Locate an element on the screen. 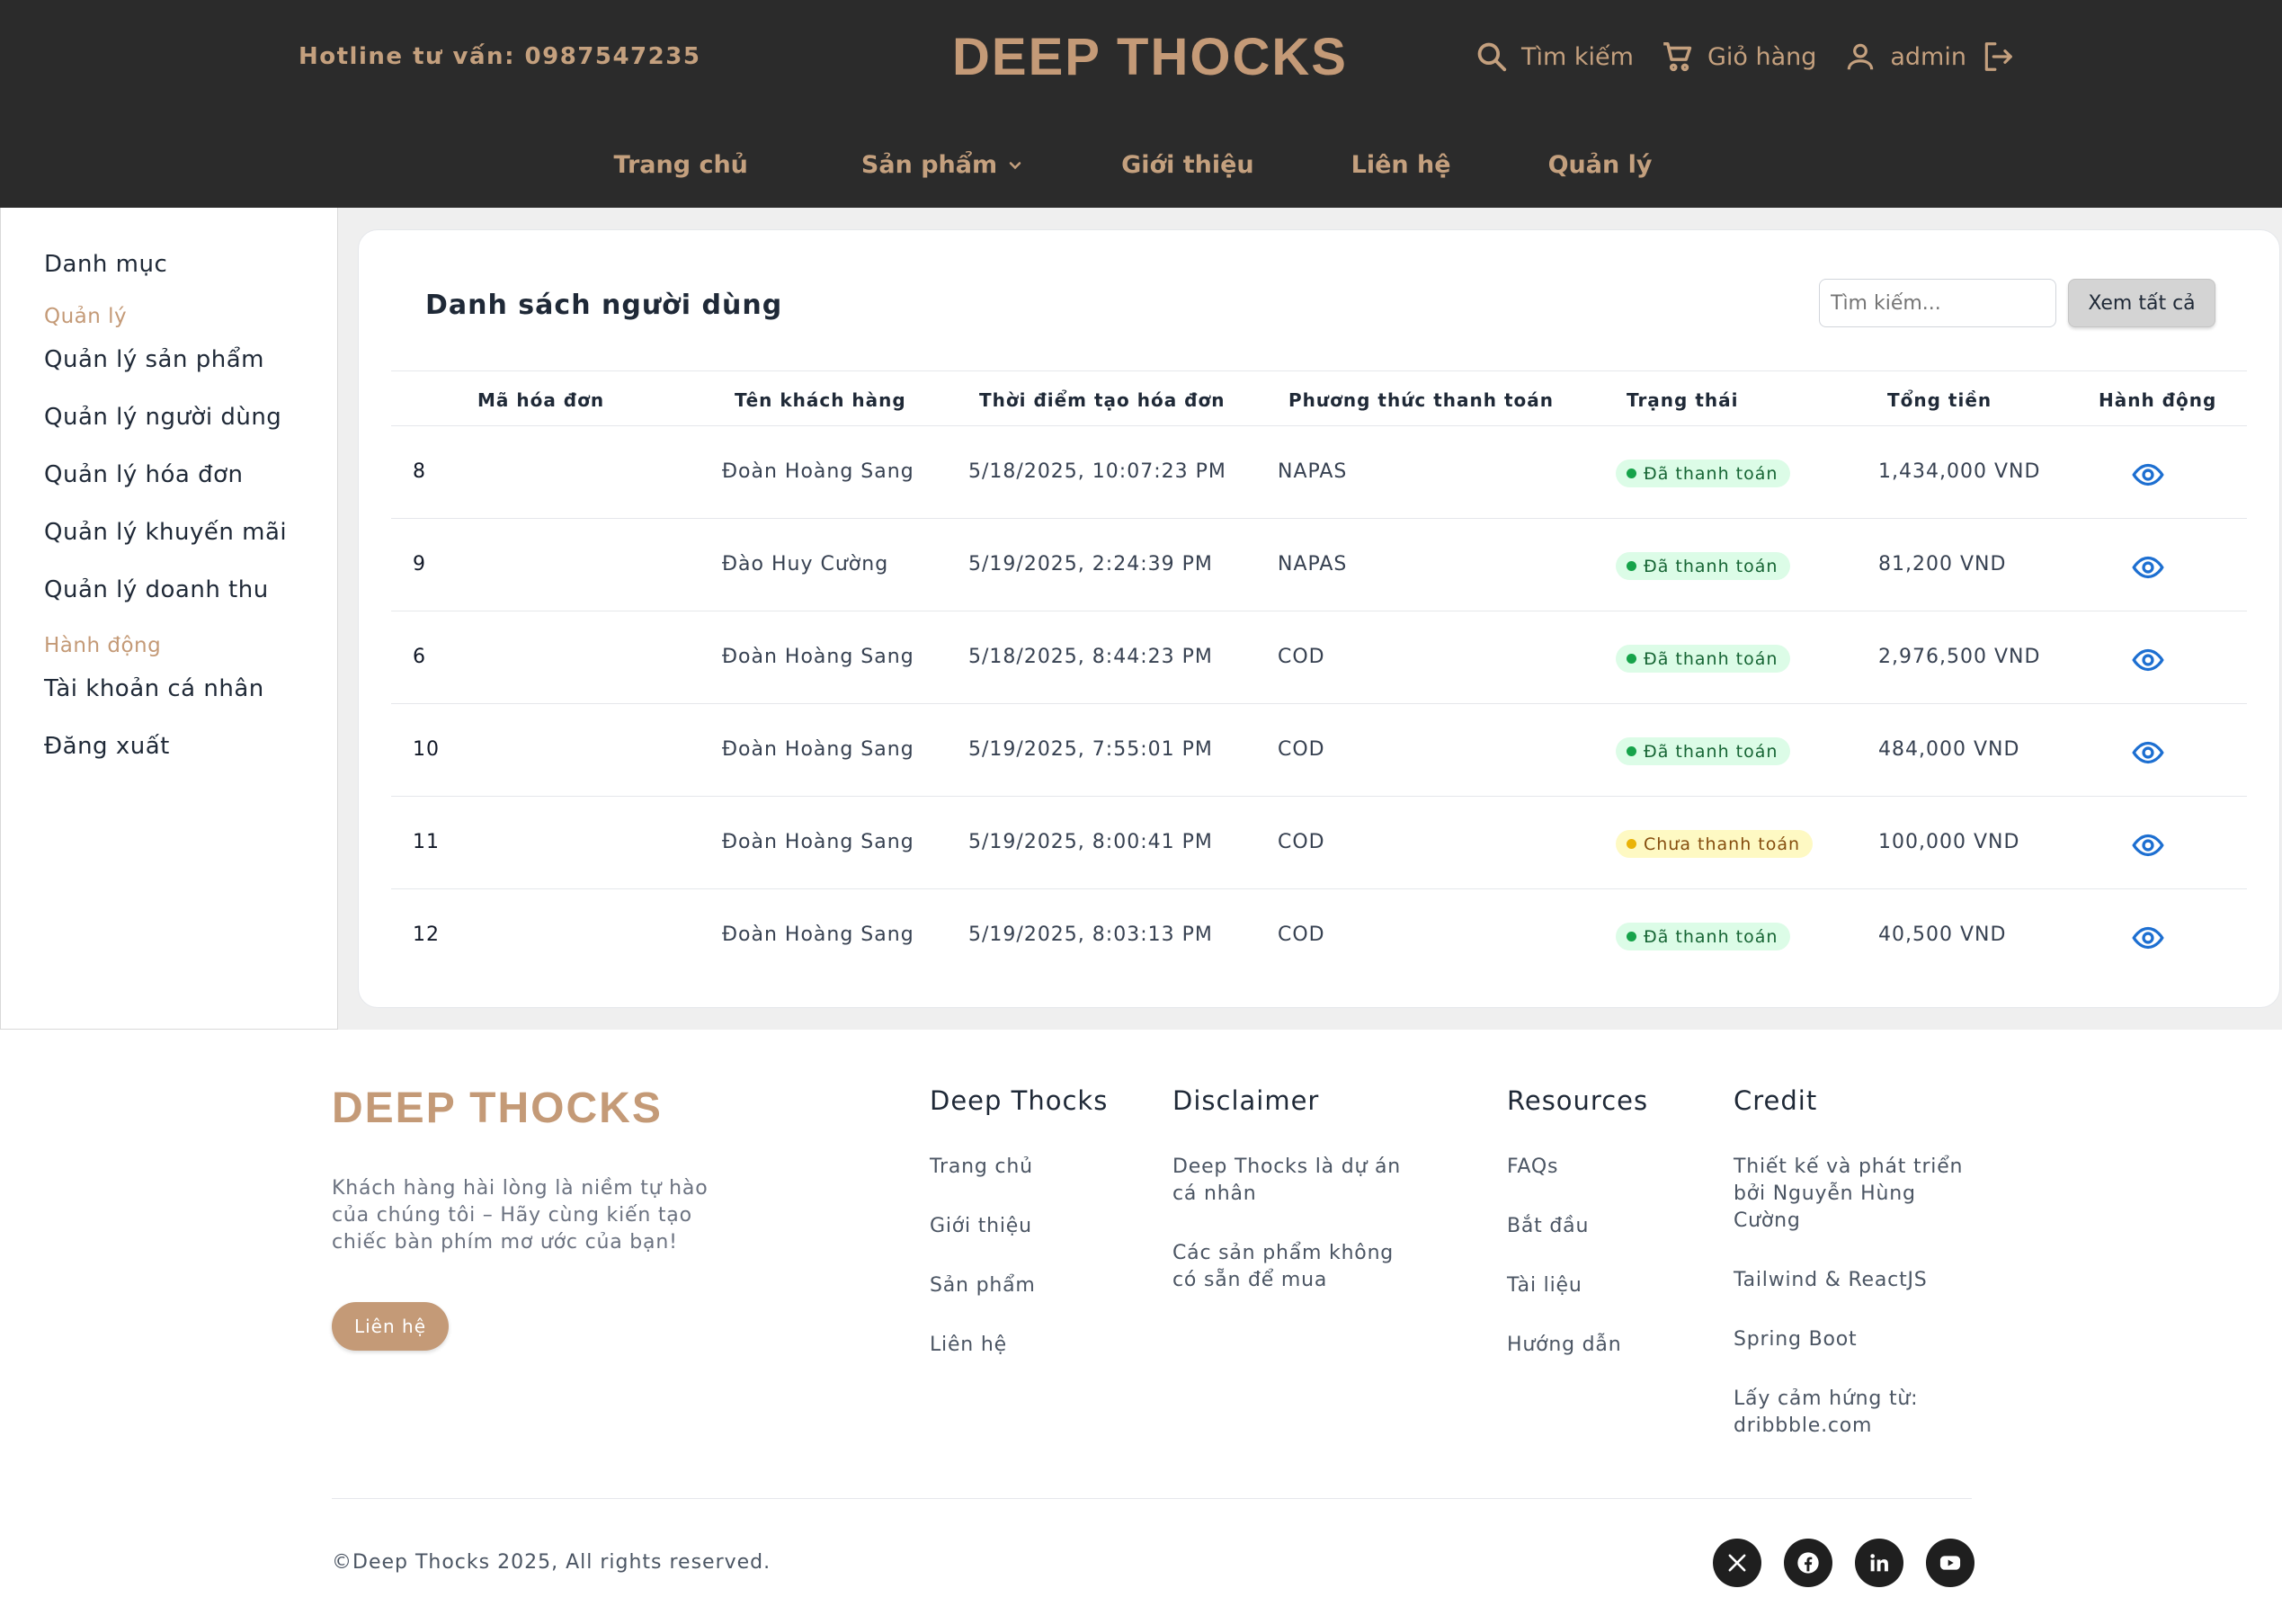  footer-link-contact: Liên hệ is located at coordinates (1019, 1345).